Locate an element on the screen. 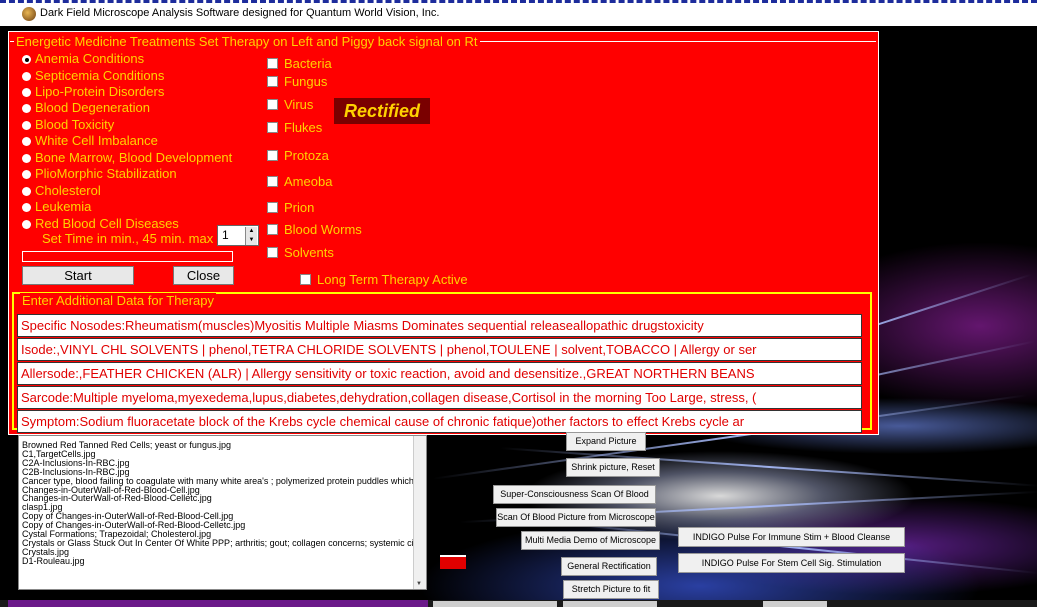 The width and height of the screenshot is (1037, 607). radio-pliomorphic: PlioMorphic Stabilization is located at coordinates (99, 173).